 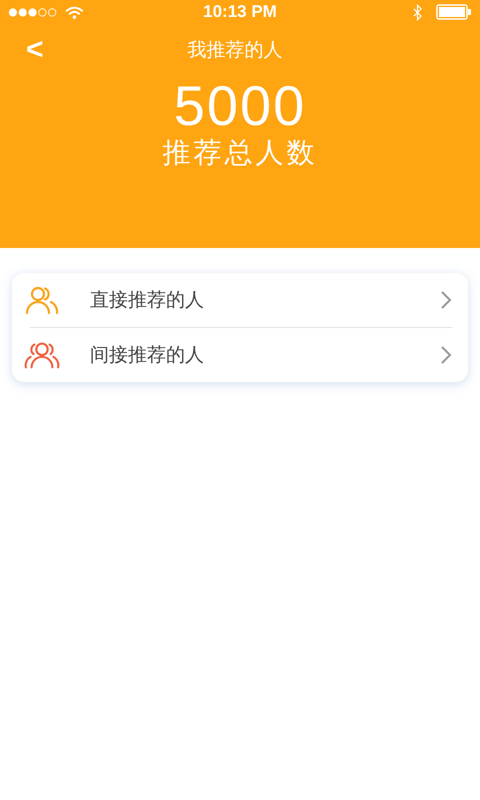 What do you see at coordinates (240, 300) in the screenshot?
I see `menu-row: 直接推荐的人` at bounding box center [240, 300].